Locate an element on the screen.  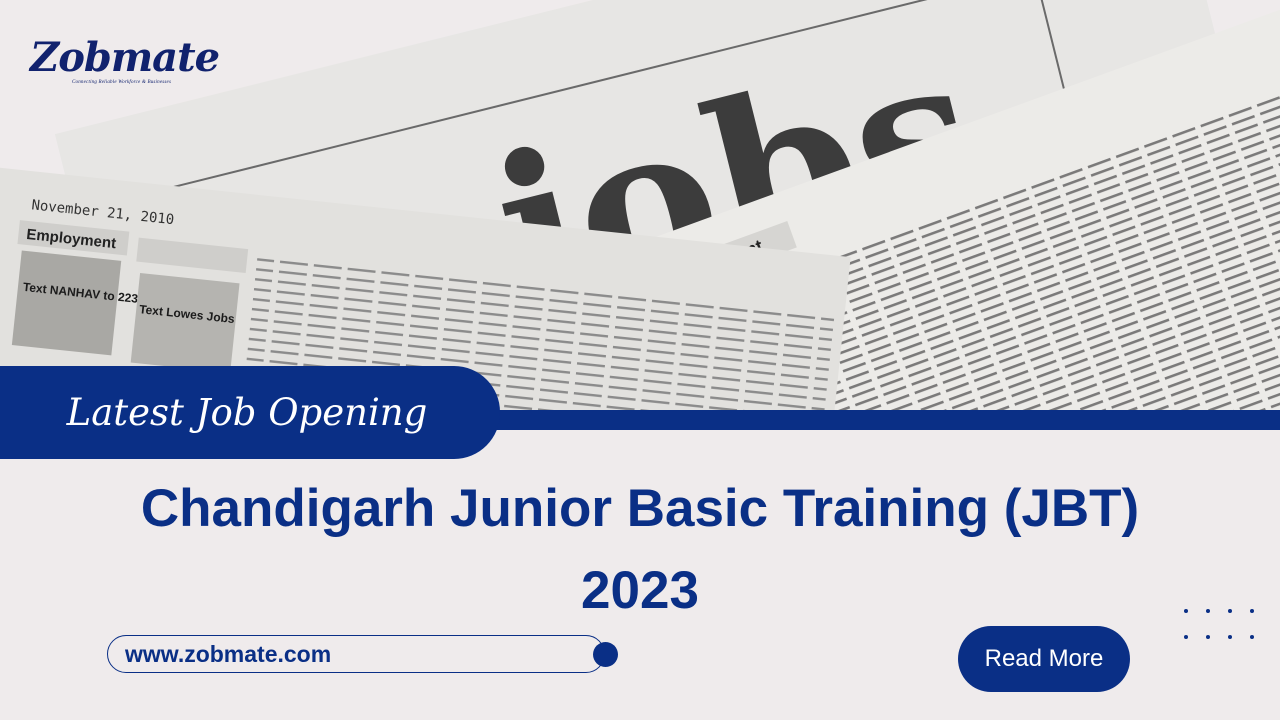
headline-line-2: 2023 is located at coordinates (640, 590).